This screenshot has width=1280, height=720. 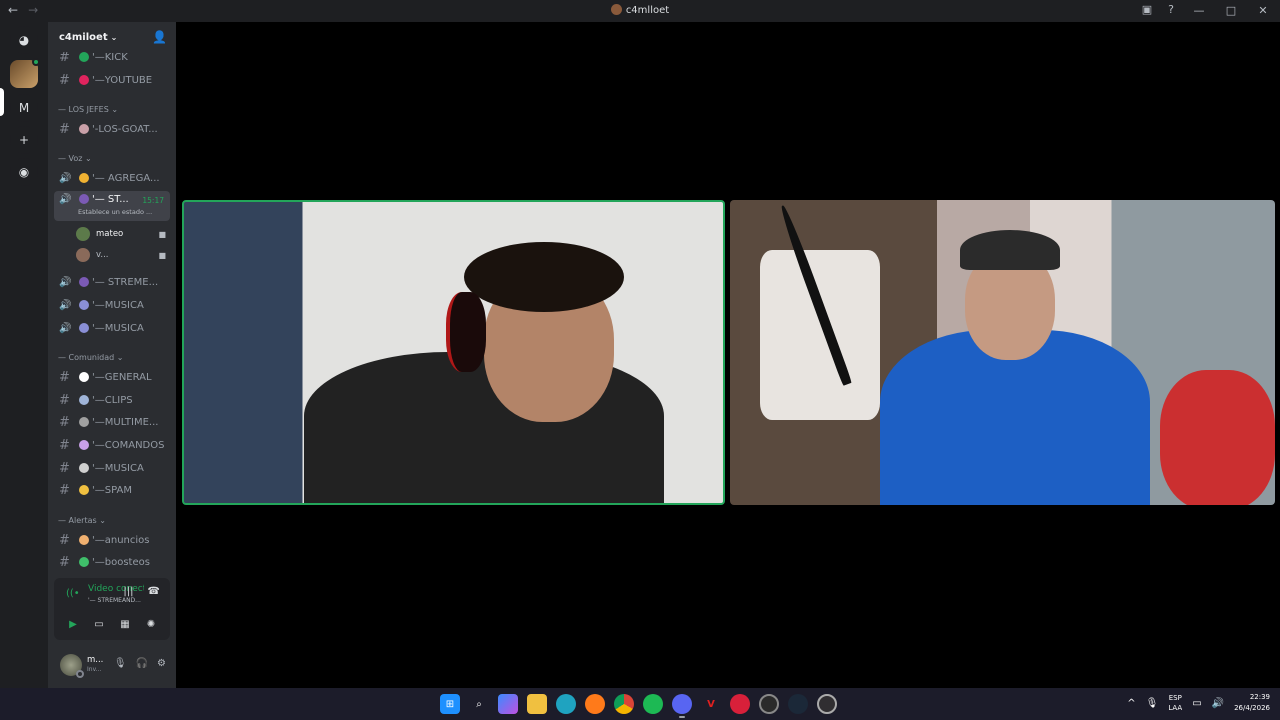 What do you see at coordinates (827, 704) in the screenshot?
I see `obs-icon` at bounding box center [827, 704].